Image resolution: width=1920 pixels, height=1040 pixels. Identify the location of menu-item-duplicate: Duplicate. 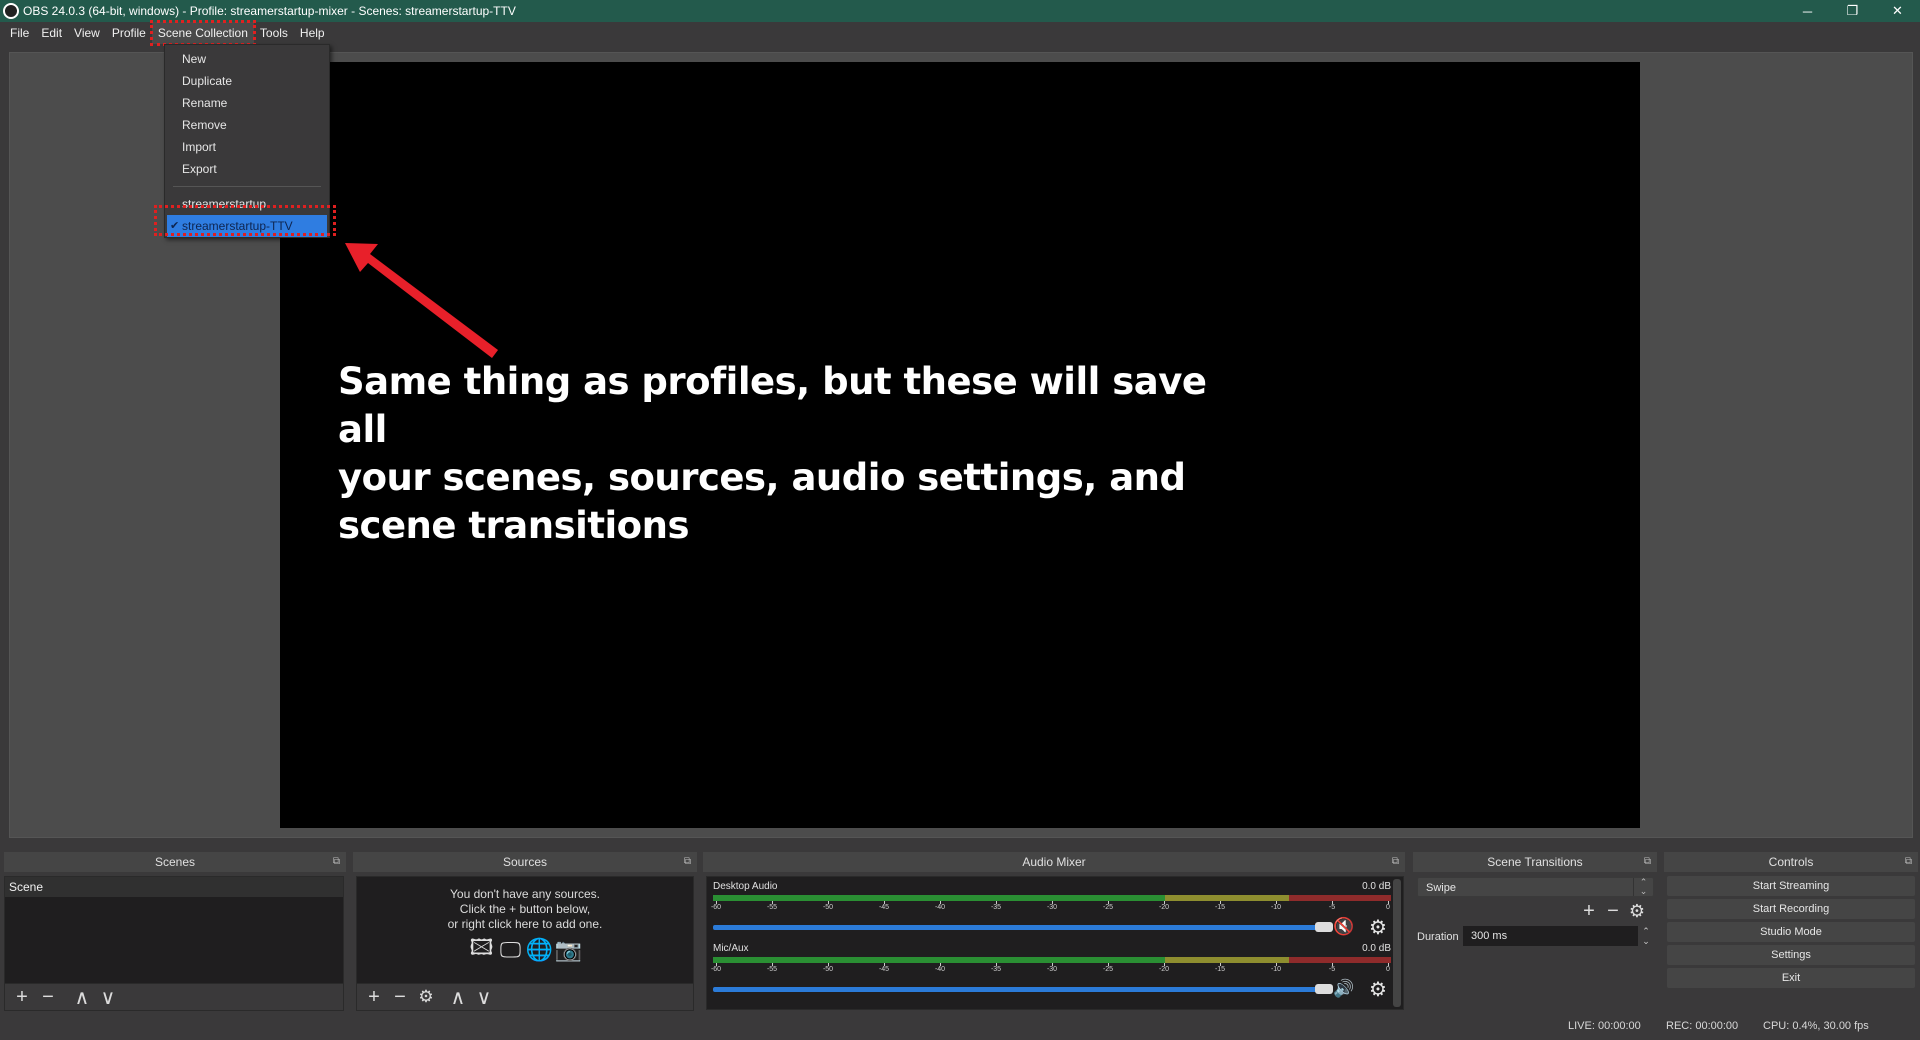
(247, 81).